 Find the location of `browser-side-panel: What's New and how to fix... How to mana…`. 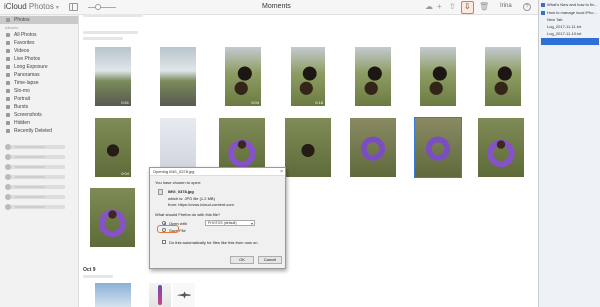

browser-side-panel: What's New and how to fix... How to mana… is located at coordinates (569, 153).